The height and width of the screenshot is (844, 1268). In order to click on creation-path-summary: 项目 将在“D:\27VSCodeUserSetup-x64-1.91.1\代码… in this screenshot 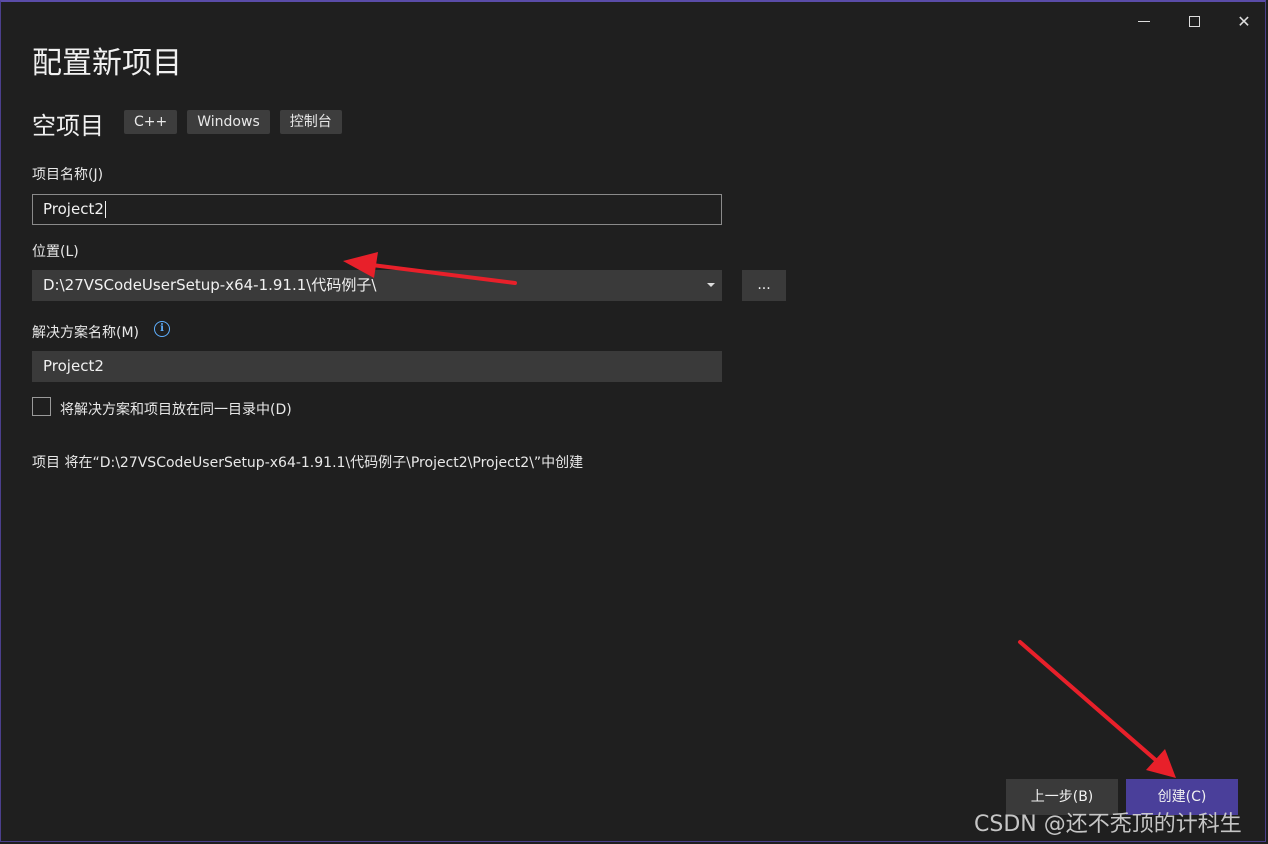, I will do `click(308, 463)`.